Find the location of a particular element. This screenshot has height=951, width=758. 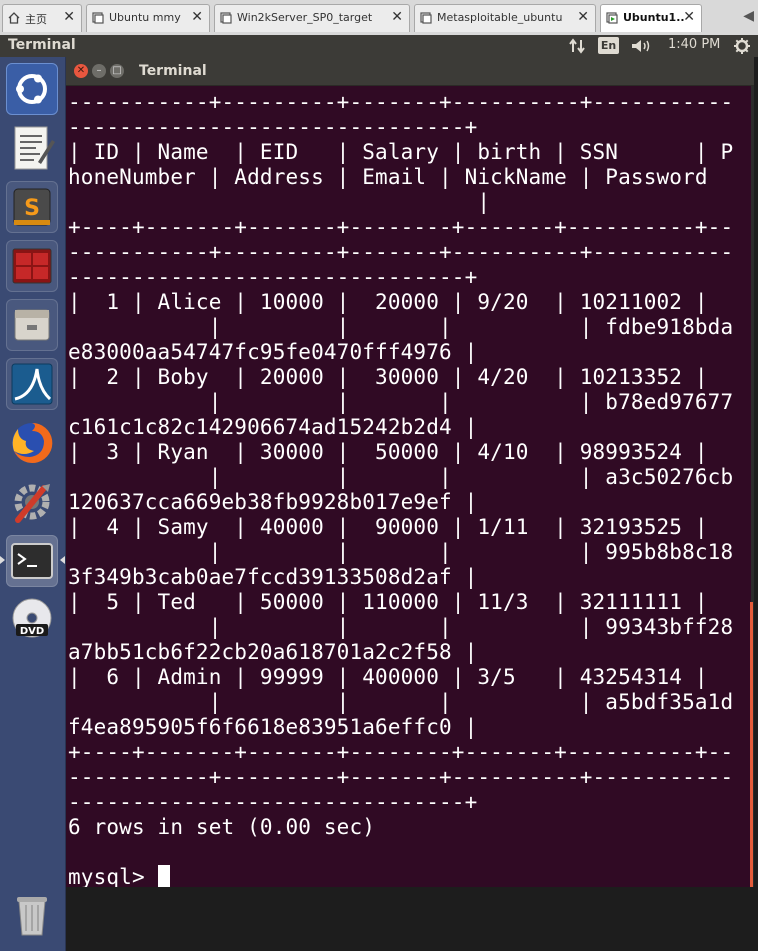

firefox-icon is located at coordinates (32, 442).